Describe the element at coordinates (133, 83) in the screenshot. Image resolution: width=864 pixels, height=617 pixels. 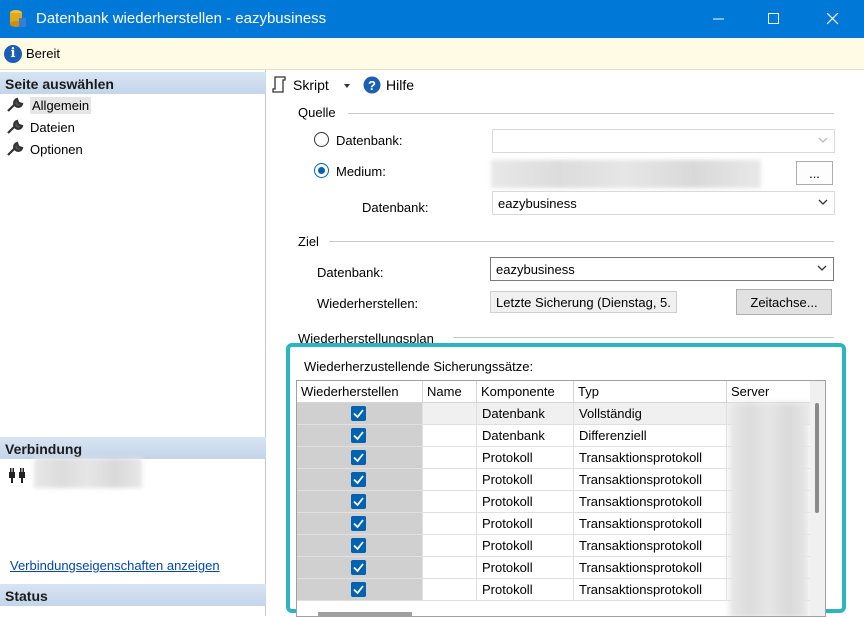
I see `select-page-header: Seite auswählen` at that location.